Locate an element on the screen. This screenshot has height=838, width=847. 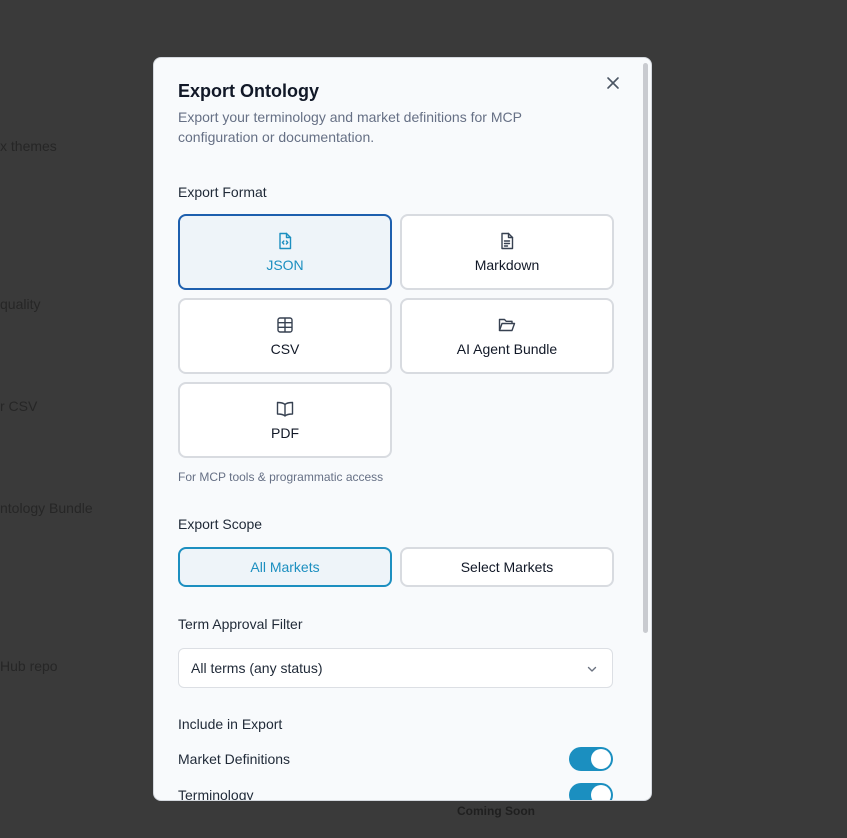
format-option-markdown: Markdown is located at coordinates (507, 252).